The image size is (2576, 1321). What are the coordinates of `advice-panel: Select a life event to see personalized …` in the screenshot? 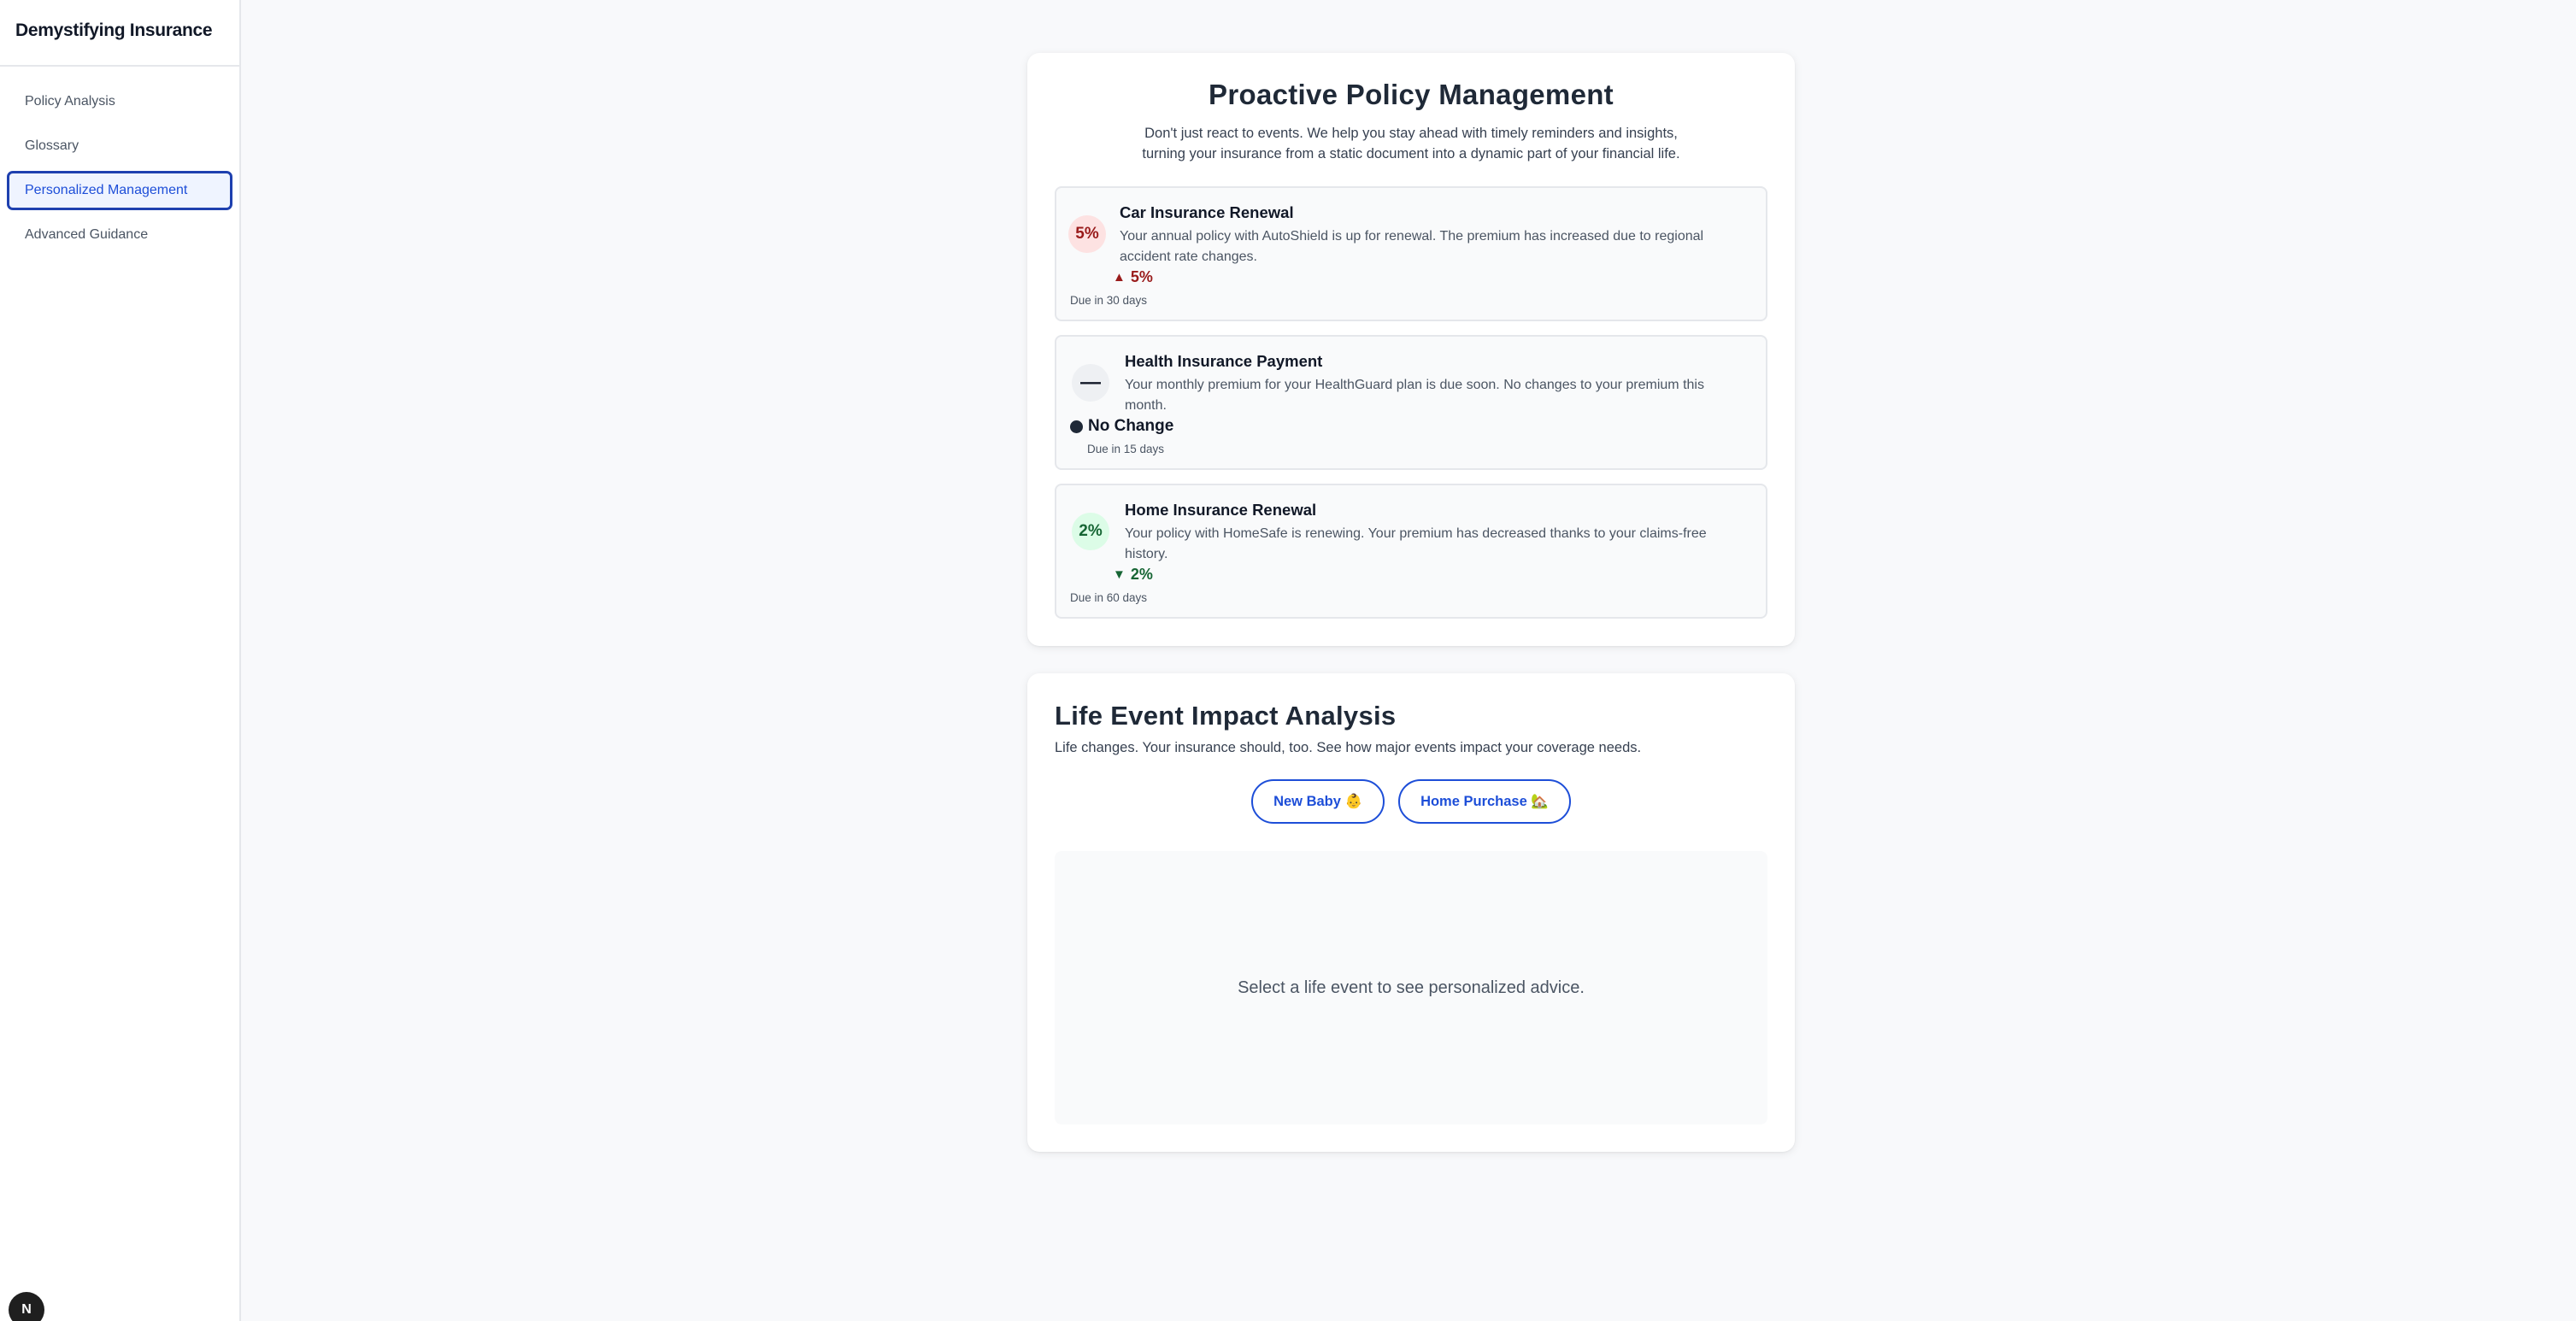 It's located at (1411, 987).